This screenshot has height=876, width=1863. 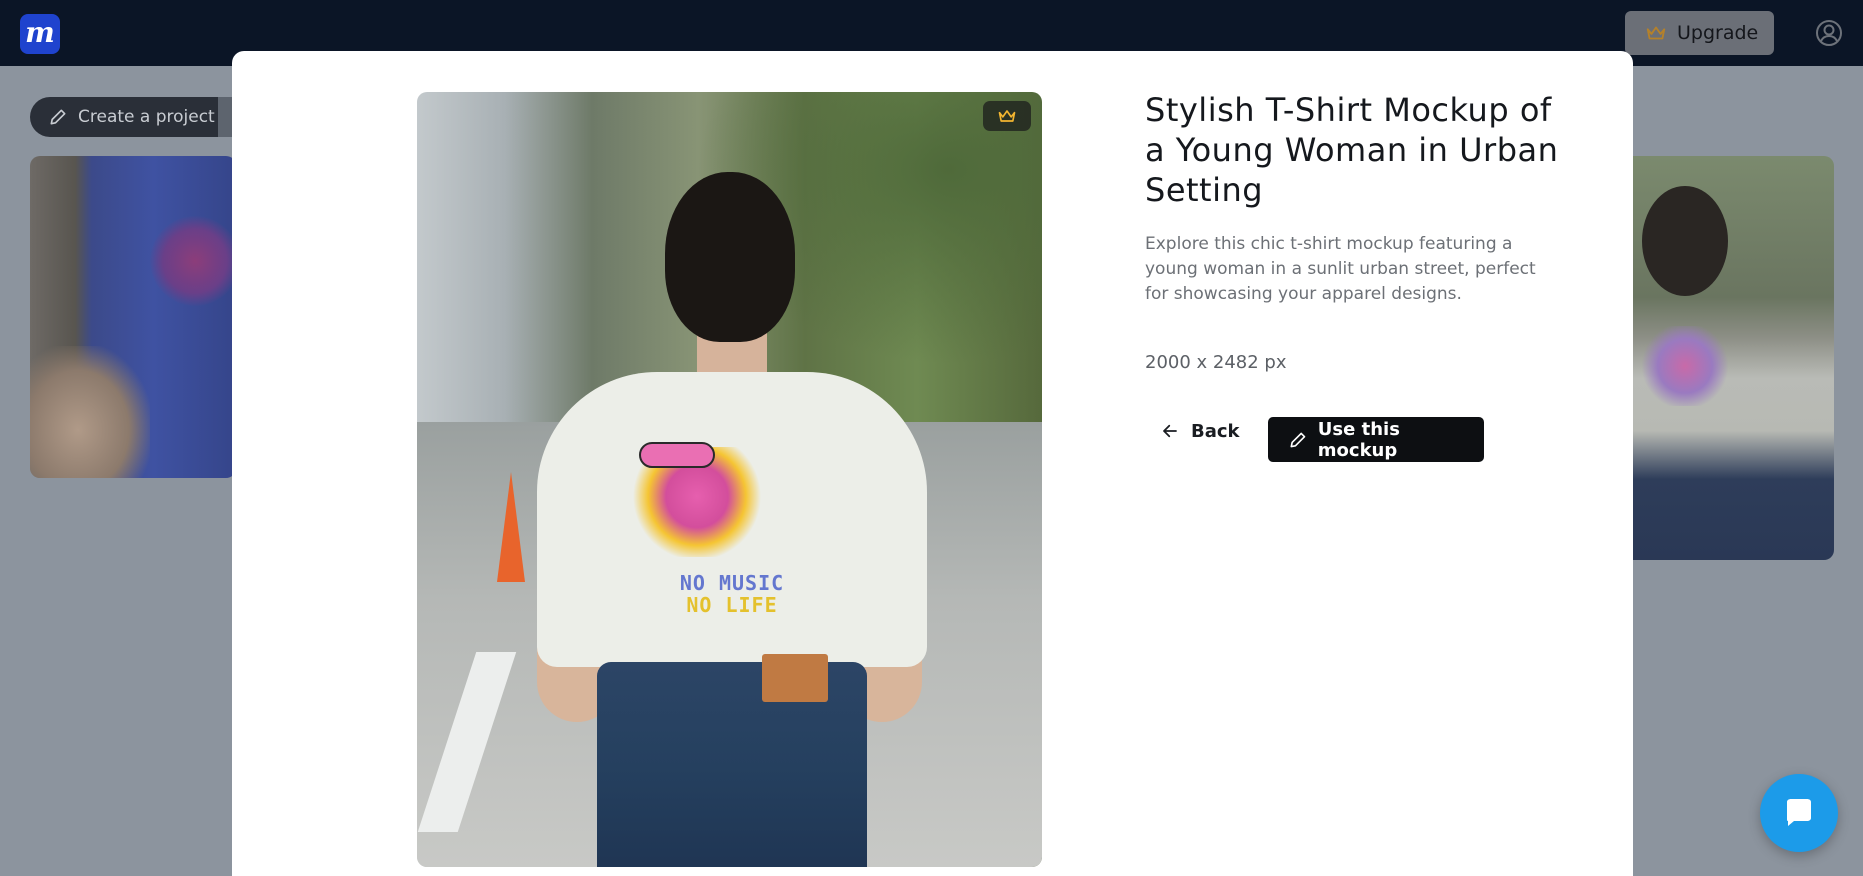 I want to click on image-print-bubble, so click(x=677, y=455).